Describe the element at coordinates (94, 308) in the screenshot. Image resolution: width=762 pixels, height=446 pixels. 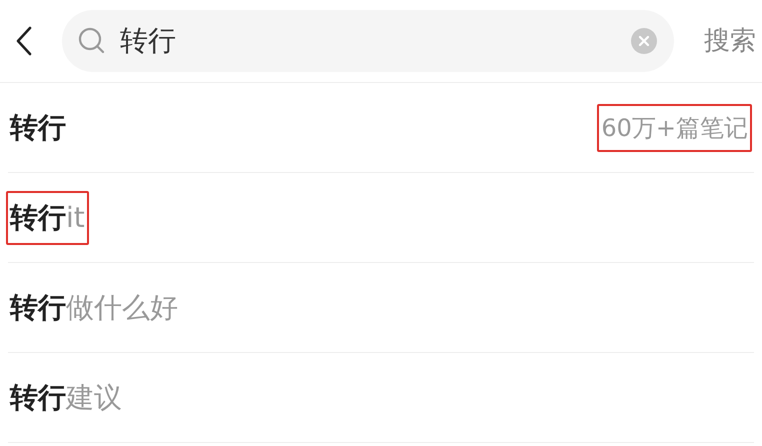
I see `suggestion-text: 转行做什么好` at that location.